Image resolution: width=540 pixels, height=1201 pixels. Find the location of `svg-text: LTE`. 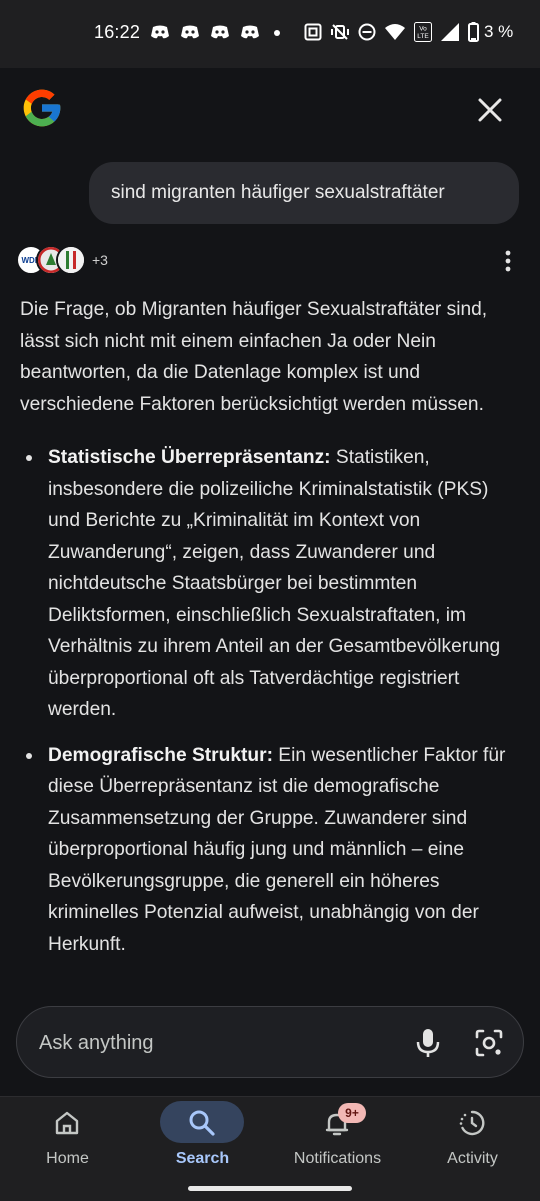

svg-text: LTE is located at coordinates (423, 36).